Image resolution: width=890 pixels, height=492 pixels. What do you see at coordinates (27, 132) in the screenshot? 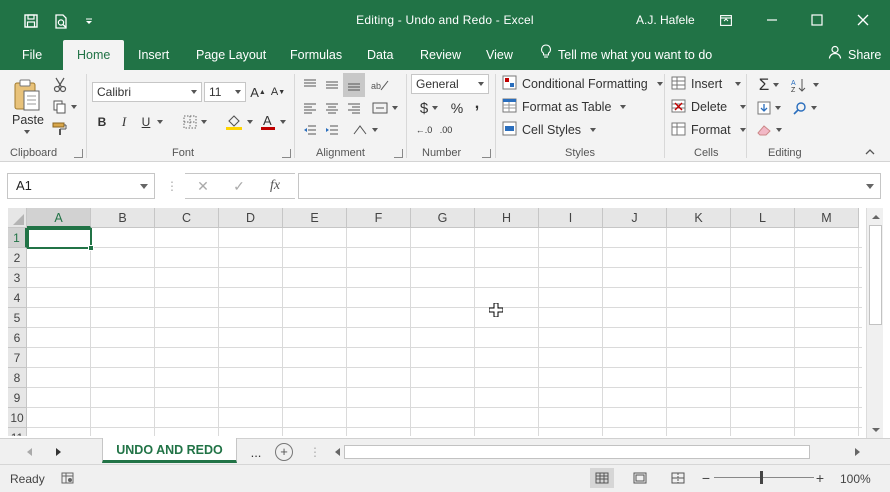
I see `paste-dropdown-icon` at bounding box center [27, 132].